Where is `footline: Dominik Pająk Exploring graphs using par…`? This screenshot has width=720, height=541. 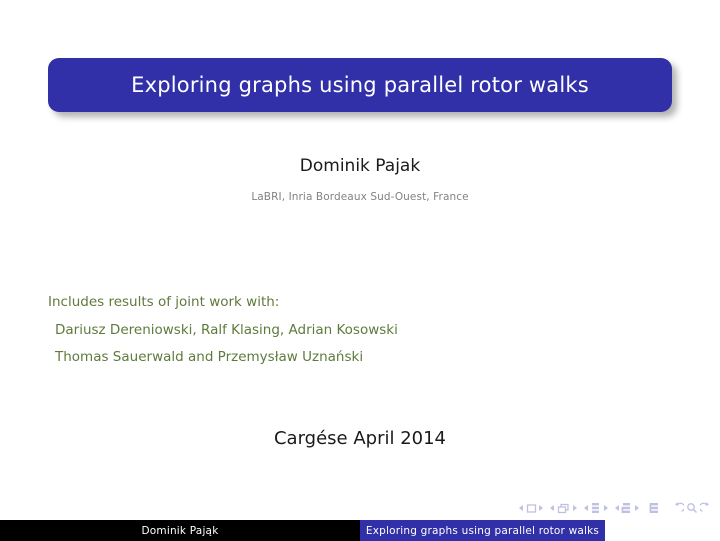 footline: Dominik Pająk Exploring graphs using par… is located at coordinates (360, 530).